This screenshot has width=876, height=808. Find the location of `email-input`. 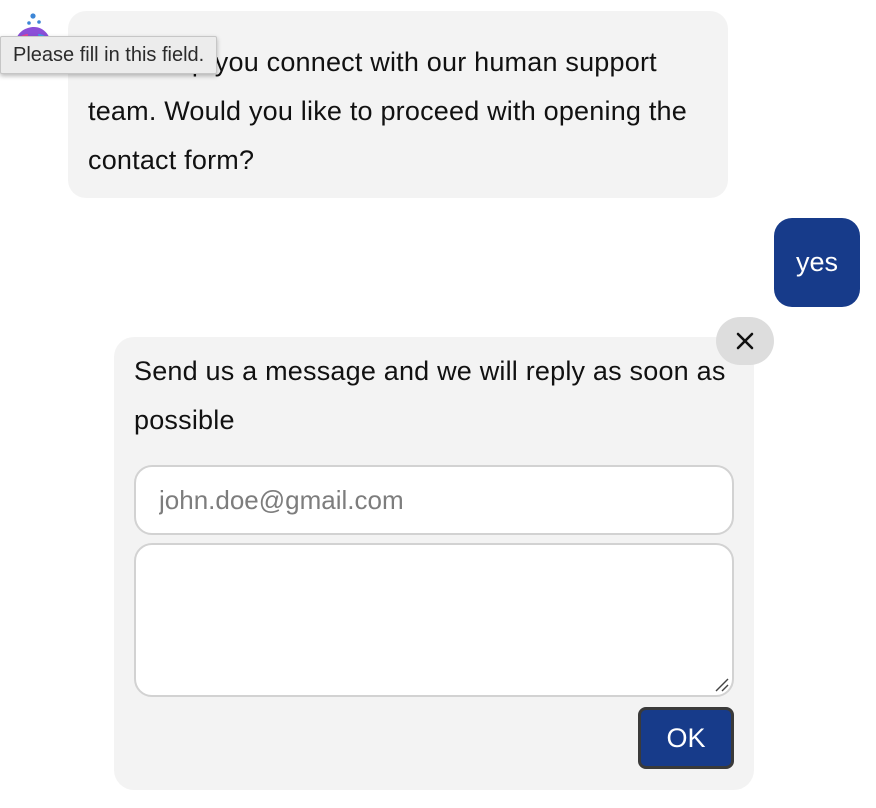

email-input is located at coordinates (434, 500).